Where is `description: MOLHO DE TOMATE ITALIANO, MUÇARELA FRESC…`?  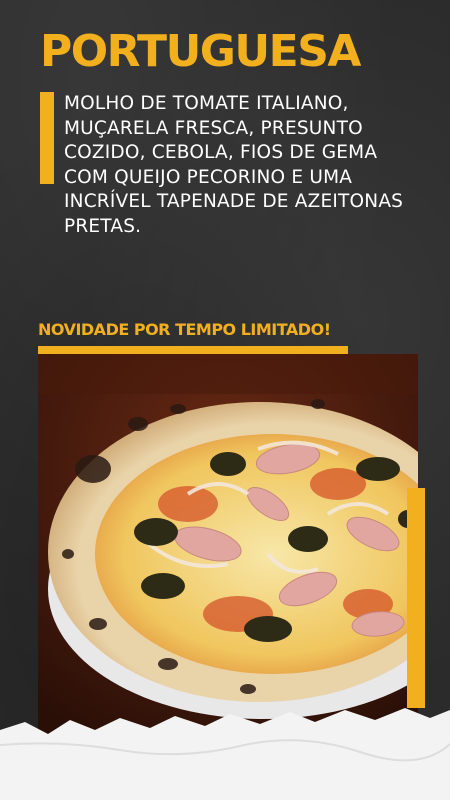 description: MOLHO DE TOMATE ITALIANO, MUÇARELA FRESC… is located at coordinates (234, 165).